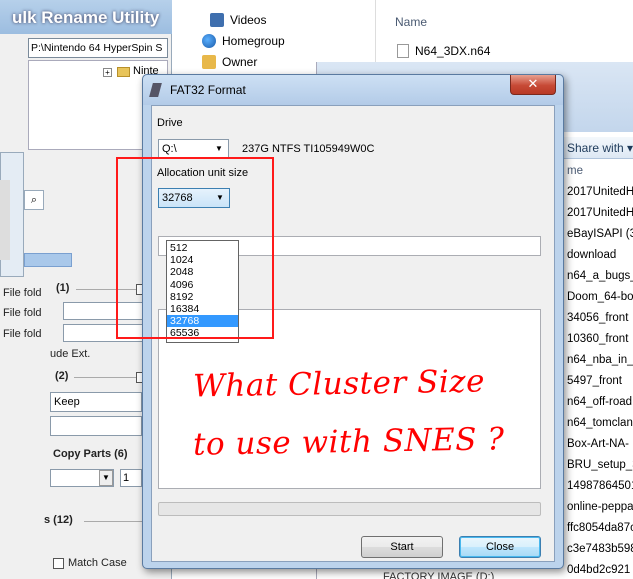  What do you see at coordinates (96, 402) in the screenshot?
I see `keep-select: Keep` at bounding box center [96, 402].